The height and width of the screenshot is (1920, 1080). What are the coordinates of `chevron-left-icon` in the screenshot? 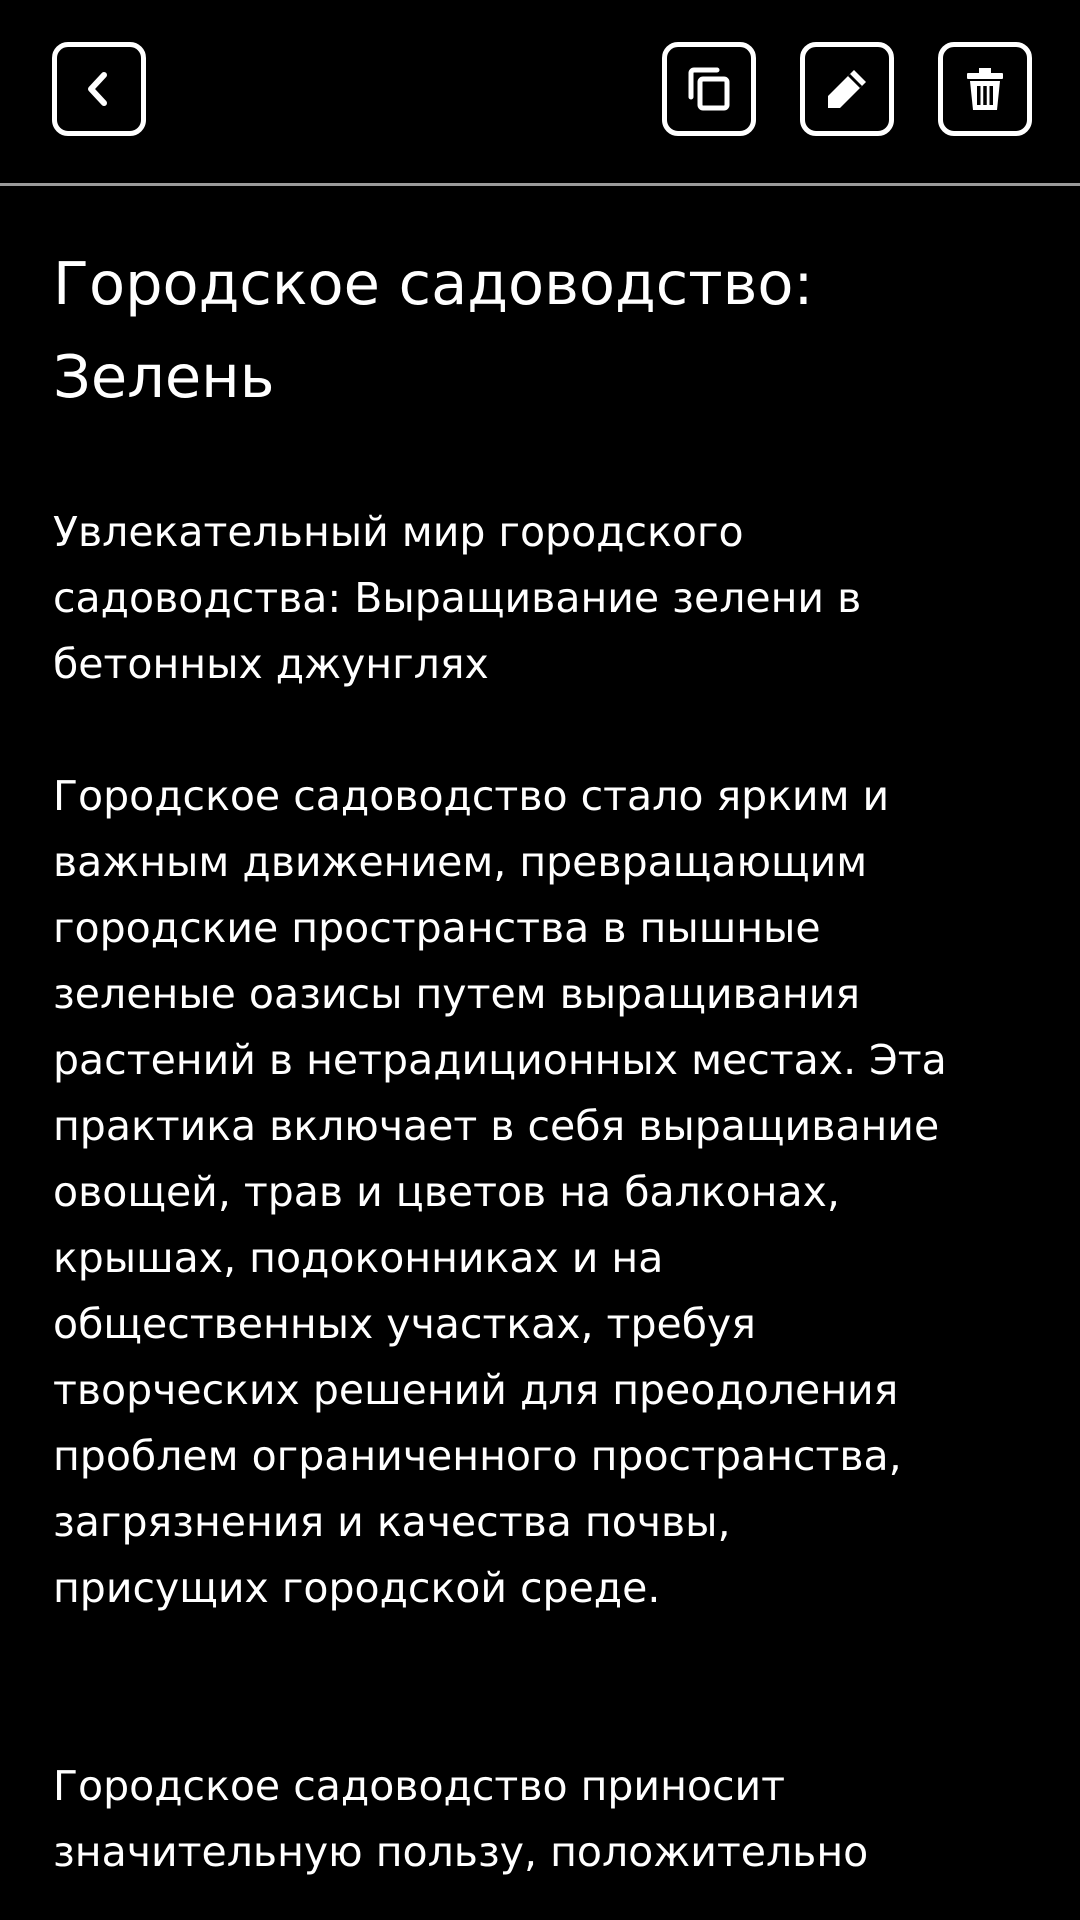 It's located at (97, 89).